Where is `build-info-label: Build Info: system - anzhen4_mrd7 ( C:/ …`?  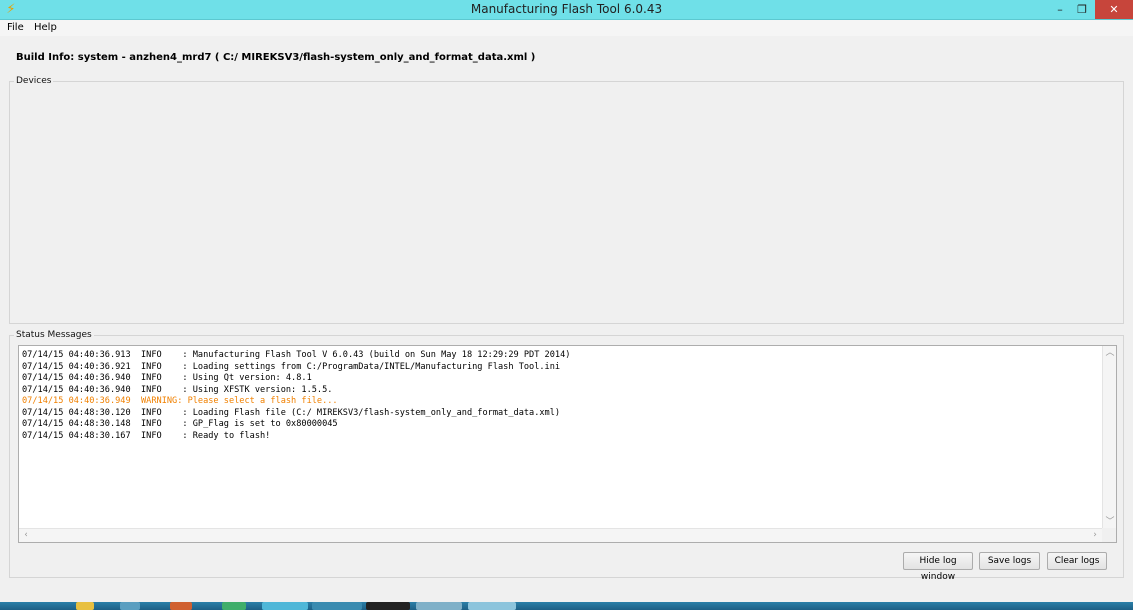
build-info-label: Build Info: system - anzhen4_mrd7 ( C:/ … is located at coordinates (276, 57).